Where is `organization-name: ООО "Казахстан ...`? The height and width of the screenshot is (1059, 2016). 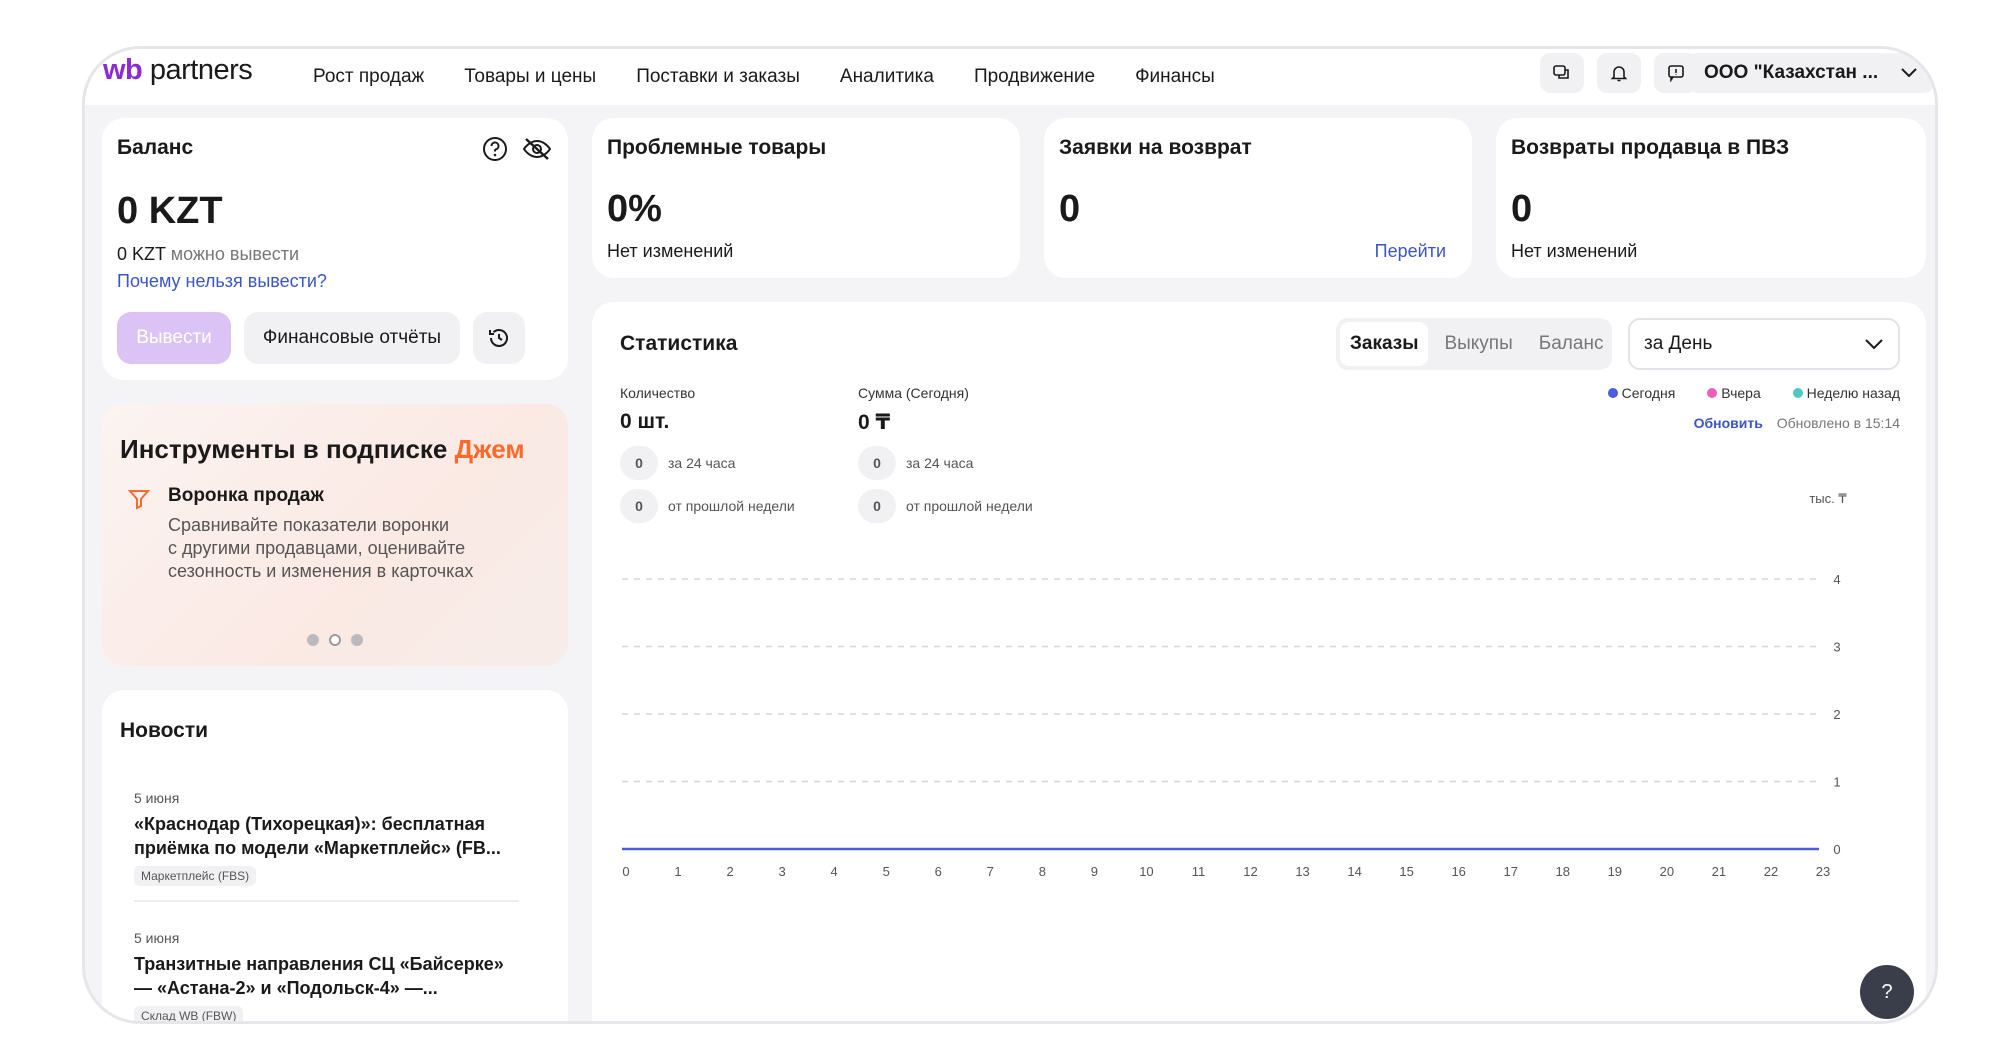
organization-name: ООО "Казахстан ... is located at coordinates (1791, 72).